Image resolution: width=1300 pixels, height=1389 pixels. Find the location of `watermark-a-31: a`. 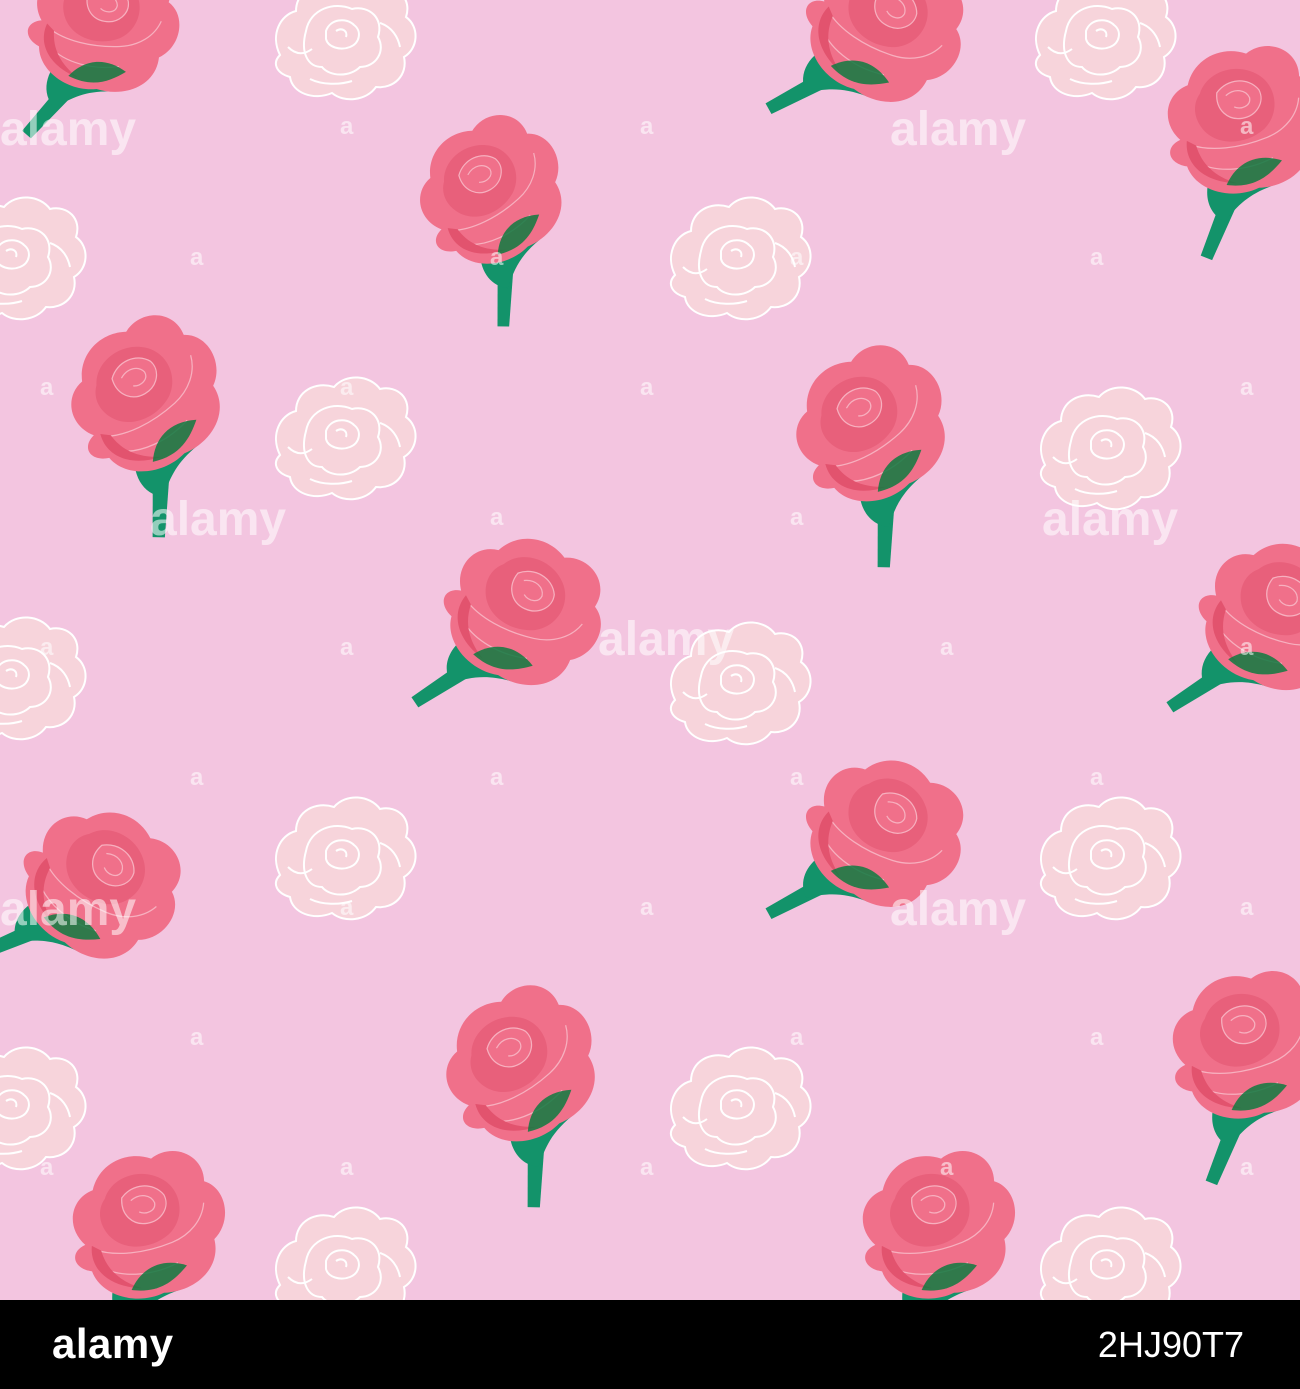

watermark-a-31: a is located at coordinates (947, 1167).